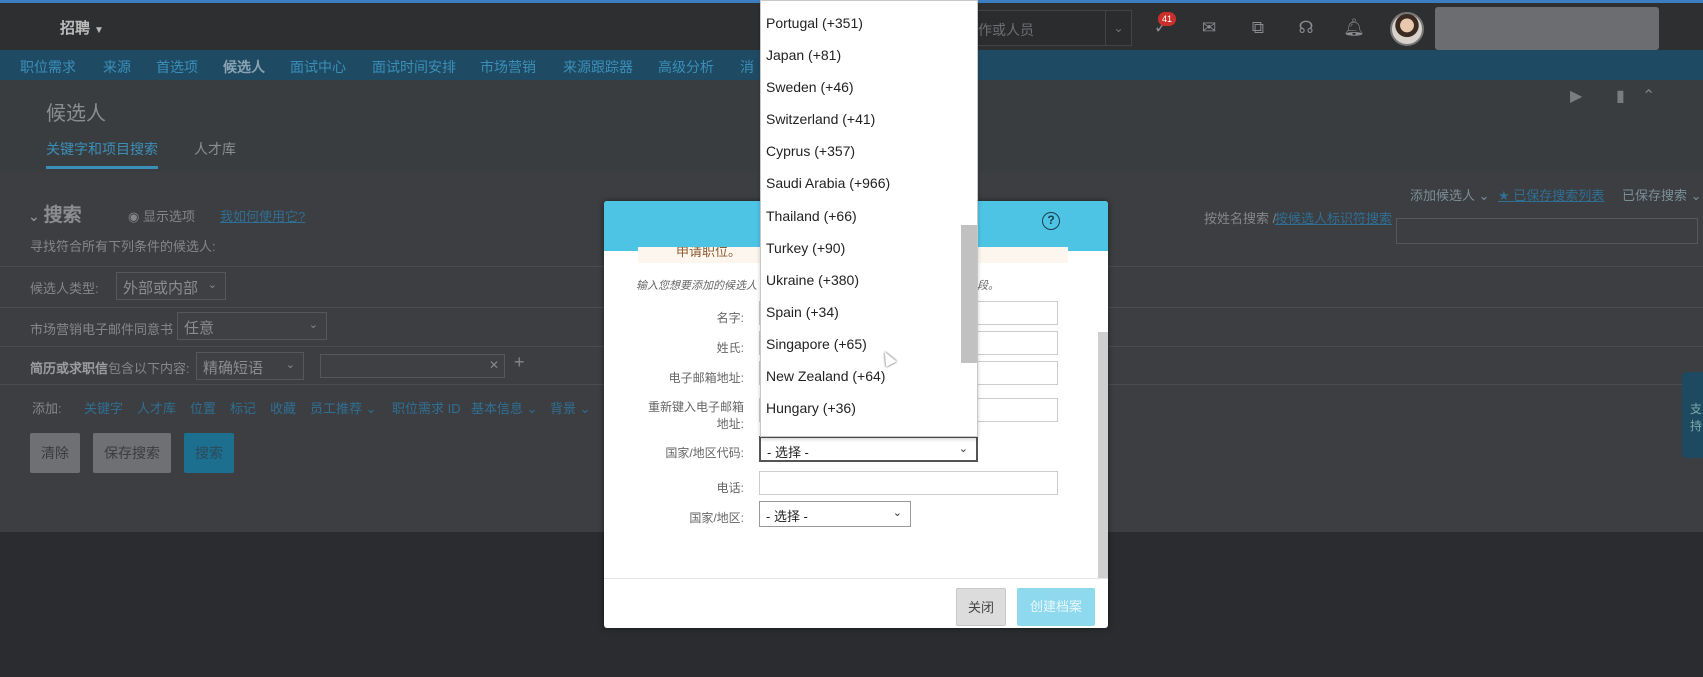 The width and height of the screenshot is (1703, 677). What do you see at coordinates (598, 67) in the screenshot?
I see `nav-source-tracking: 来源跟踪器` at bounding box center [598, 67].